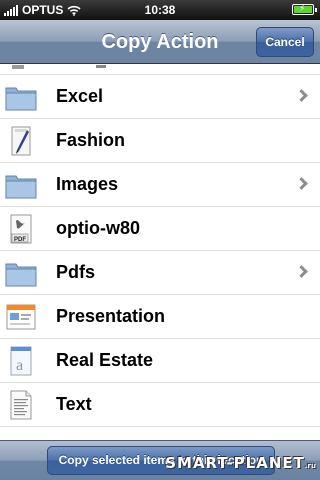 The image size is (320, 480). I want to click on list-item-label: Fashion, so click(91, 140).